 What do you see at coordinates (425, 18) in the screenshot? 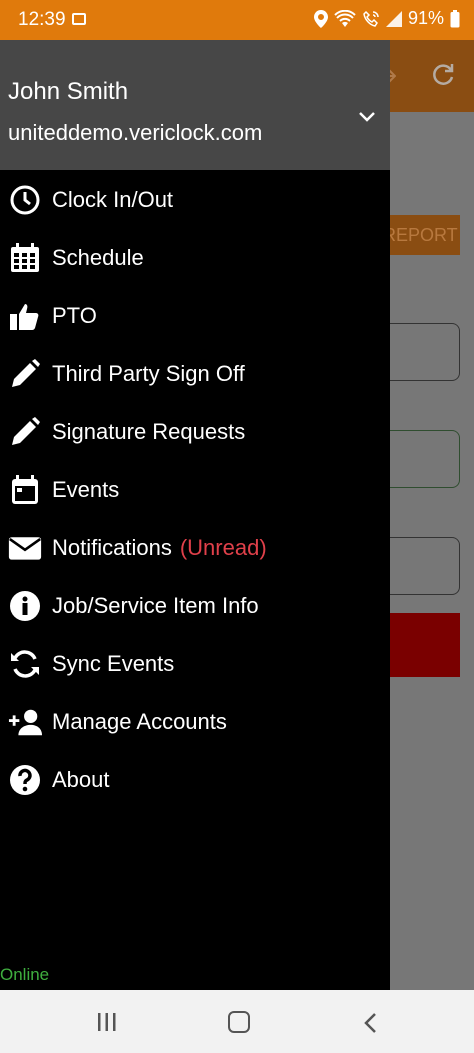
I see `battery-level: 91%` at bounding box center [425, 18].